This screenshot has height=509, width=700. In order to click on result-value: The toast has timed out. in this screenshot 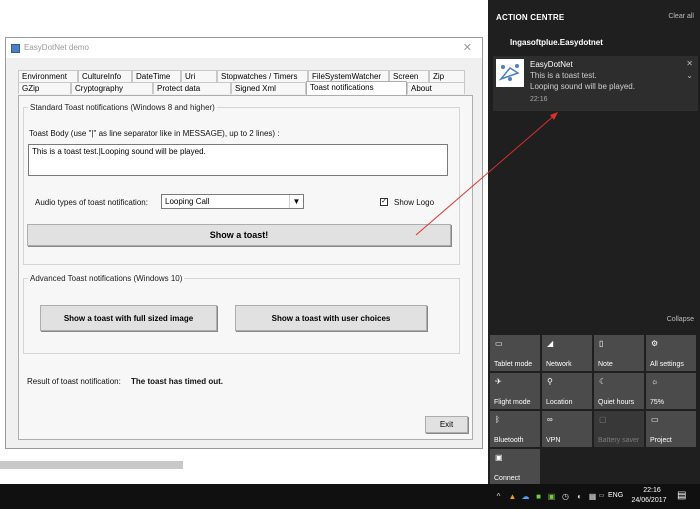, I will do `click(177, 381)`.